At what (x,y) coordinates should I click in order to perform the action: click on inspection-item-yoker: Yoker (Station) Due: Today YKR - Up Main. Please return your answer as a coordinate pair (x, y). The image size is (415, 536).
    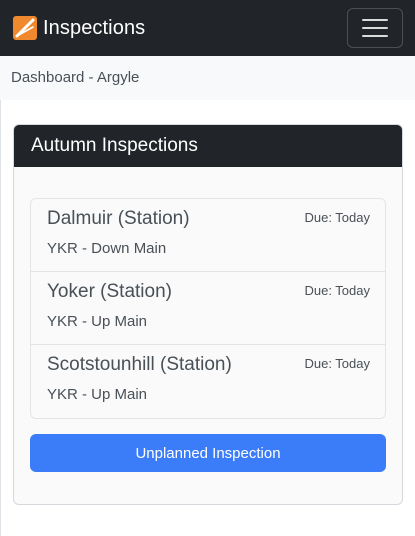
    Looking at the image, I should click on (208, 308).